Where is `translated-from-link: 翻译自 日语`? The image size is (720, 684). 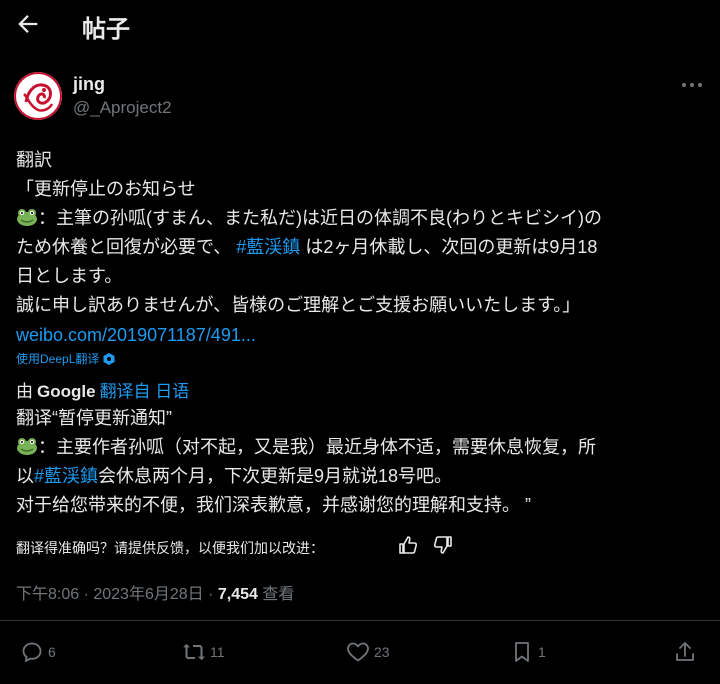
translated-from-link: 翻译自 日语 is located at coordinates (145, 391).